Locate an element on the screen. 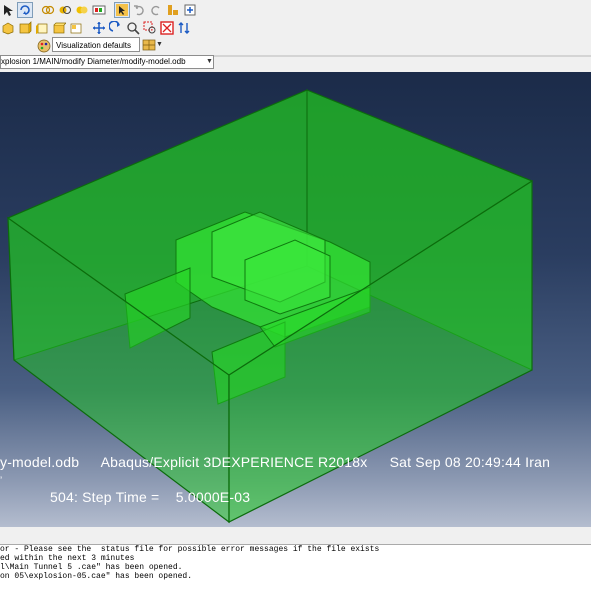  message-line: ed within the next 3 minutes is located at coordinates (67, 558).